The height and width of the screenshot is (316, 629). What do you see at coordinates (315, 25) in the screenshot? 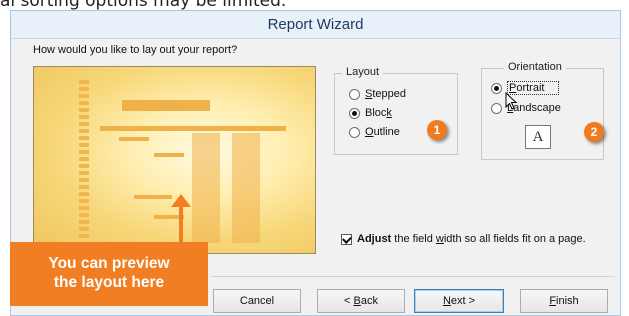
I see `dialog-title: Report Wizard` at bounding box center [315, 25].